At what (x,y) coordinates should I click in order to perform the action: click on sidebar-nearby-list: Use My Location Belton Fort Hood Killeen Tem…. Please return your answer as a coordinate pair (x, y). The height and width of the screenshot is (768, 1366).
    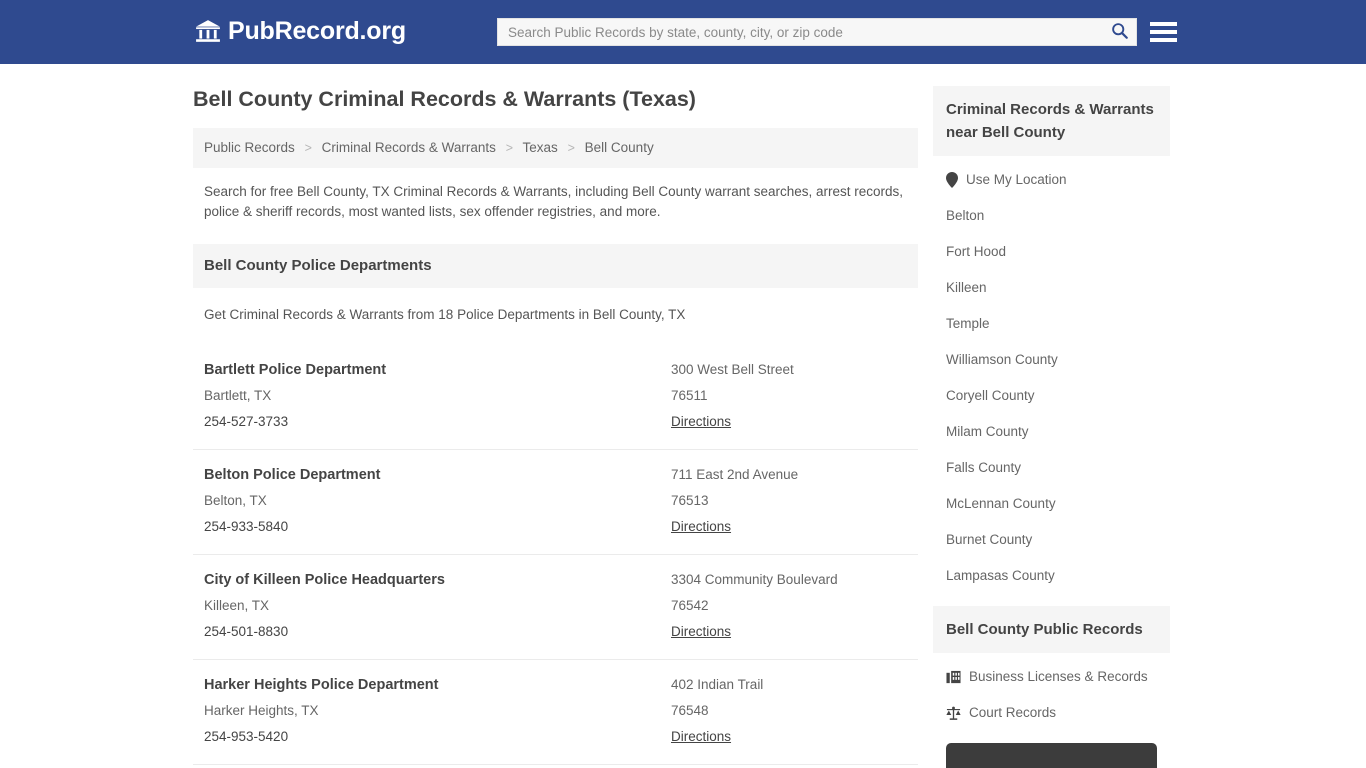
    Looking at the image, I should click on (1051, 375).